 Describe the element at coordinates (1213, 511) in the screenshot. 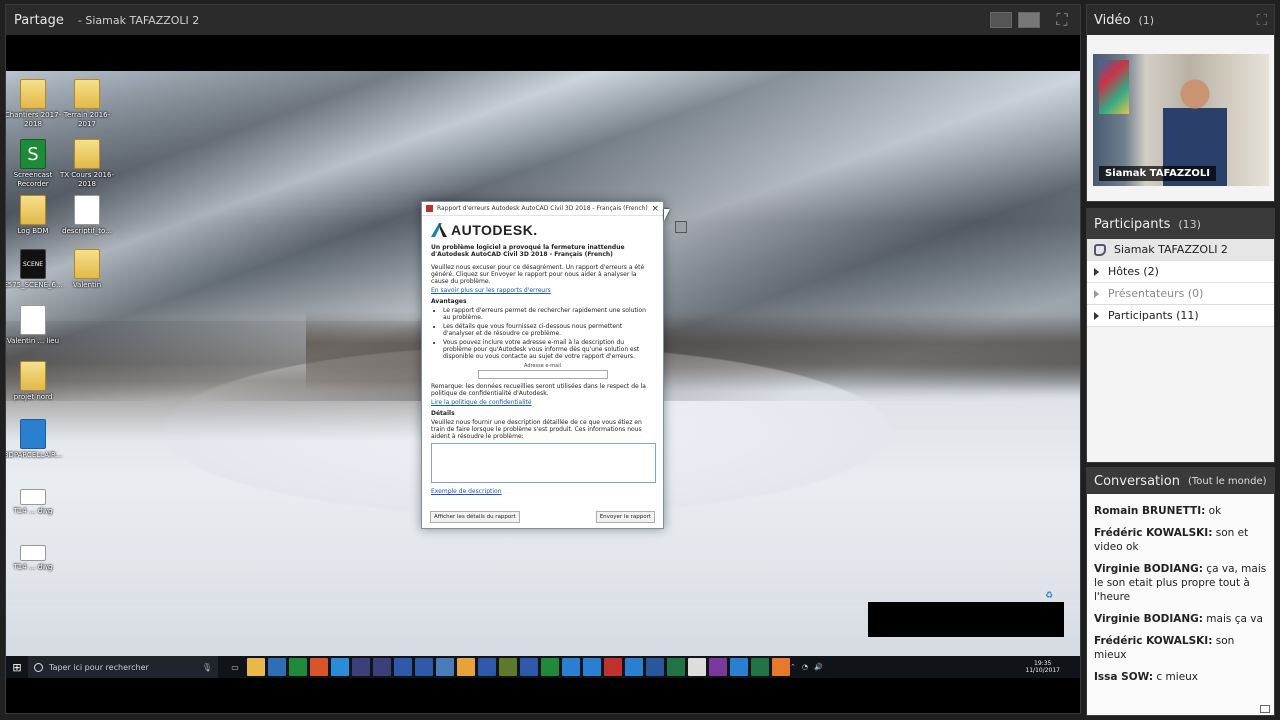

I see `chat-text: ok` at that location.